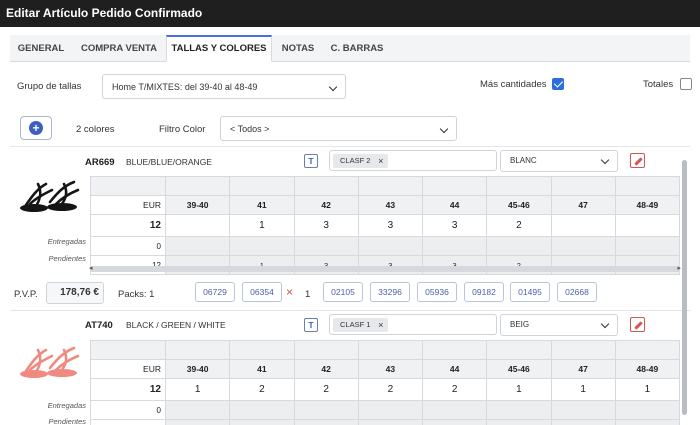  What do you see at coordinates (454, 205) in the screenshot?
I see `size-header: 44` at bounding box center [454, 205].